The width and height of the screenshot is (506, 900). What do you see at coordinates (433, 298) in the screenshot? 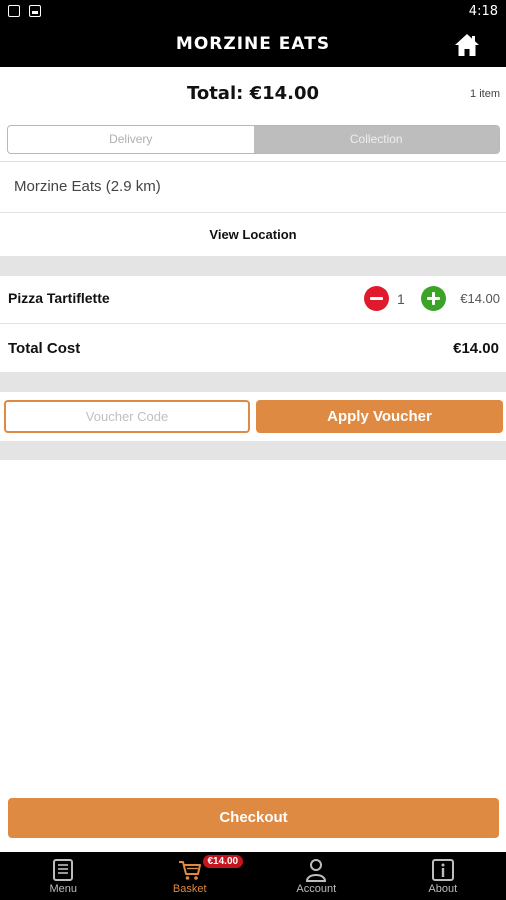
I see `increase-quantity-button` at bounding box center [433, 298].